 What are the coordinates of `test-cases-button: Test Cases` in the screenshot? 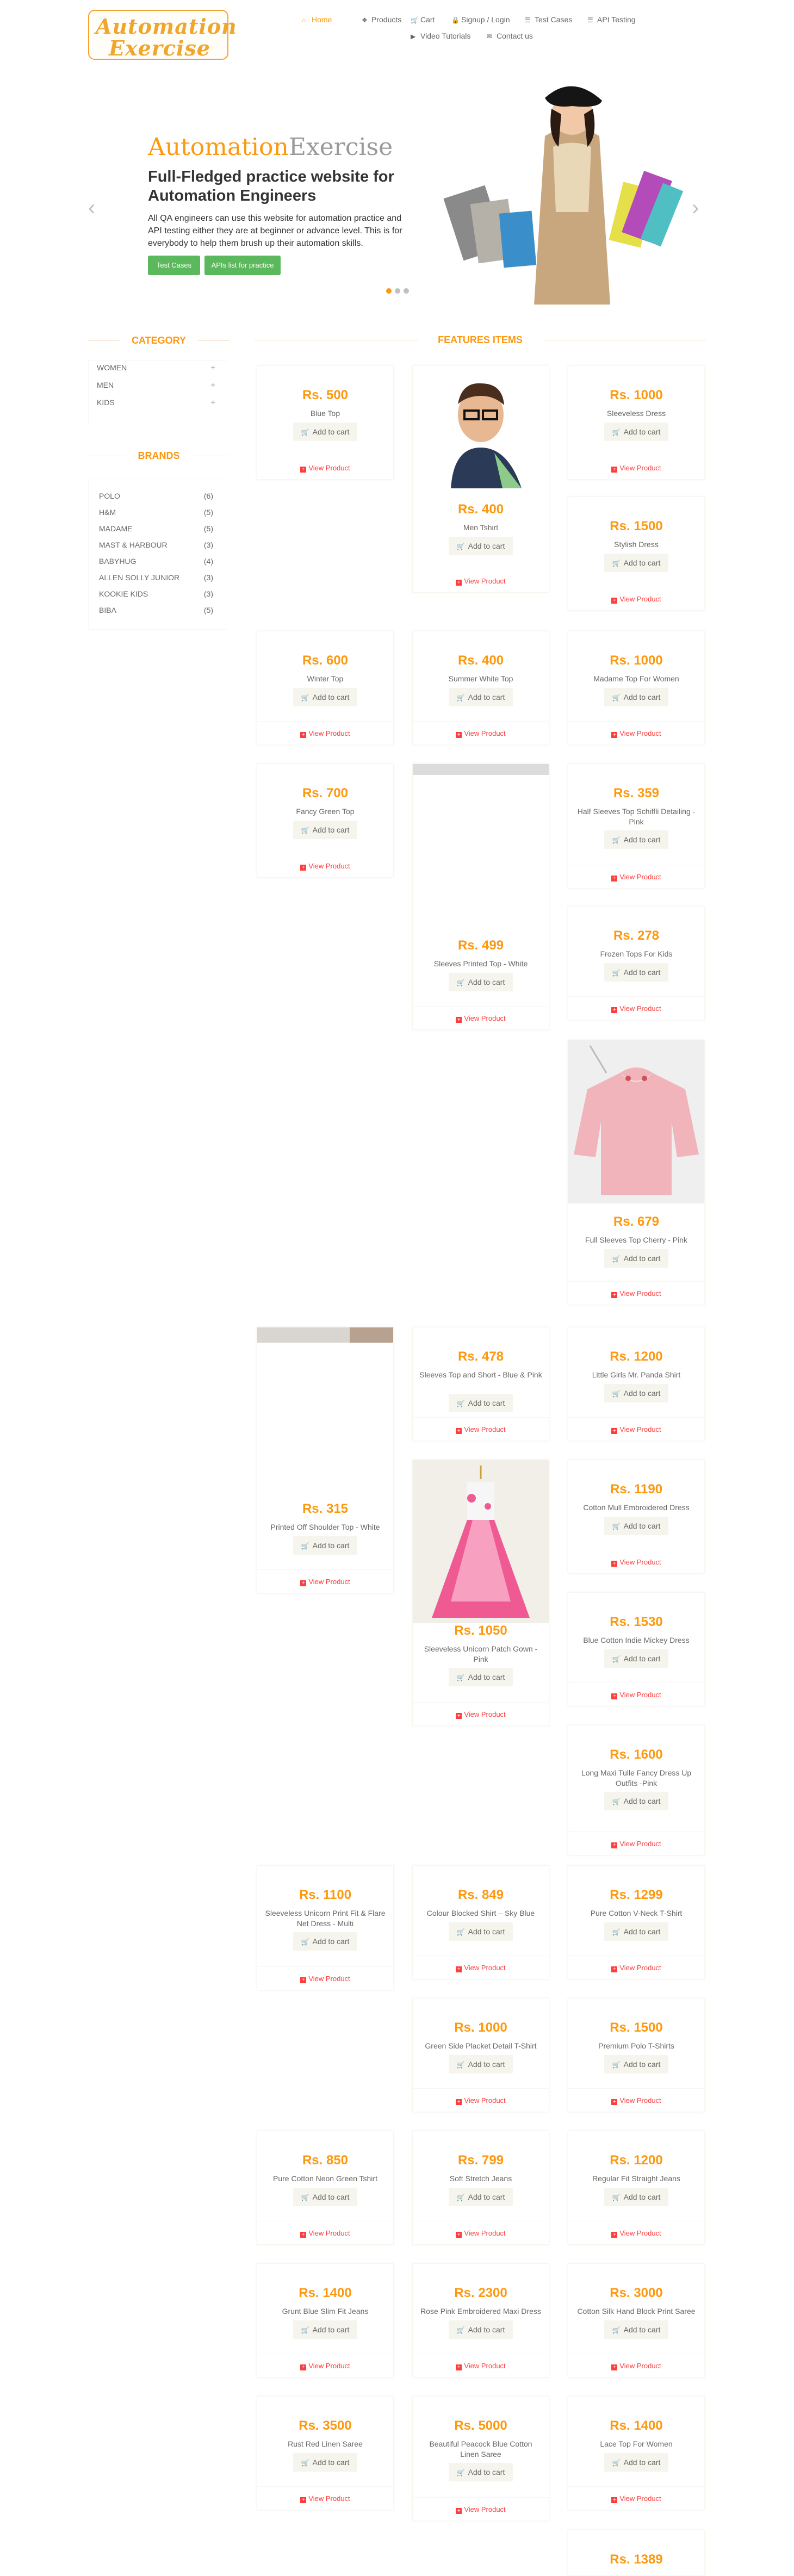 It's located at (174, 266).